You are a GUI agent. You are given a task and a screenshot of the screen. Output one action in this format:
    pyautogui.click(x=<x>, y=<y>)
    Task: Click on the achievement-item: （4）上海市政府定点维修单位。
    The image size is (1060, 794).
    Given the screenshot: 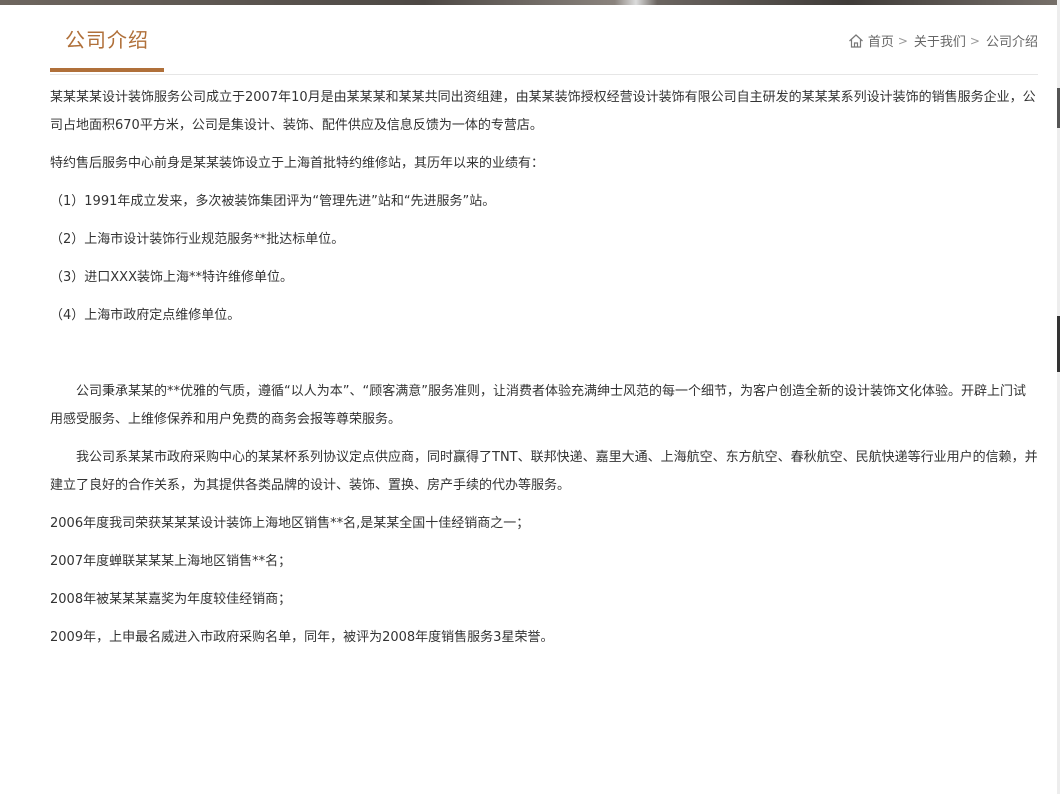 What is the action you would take?
    pyautogui.click(x=145, y=315)
    